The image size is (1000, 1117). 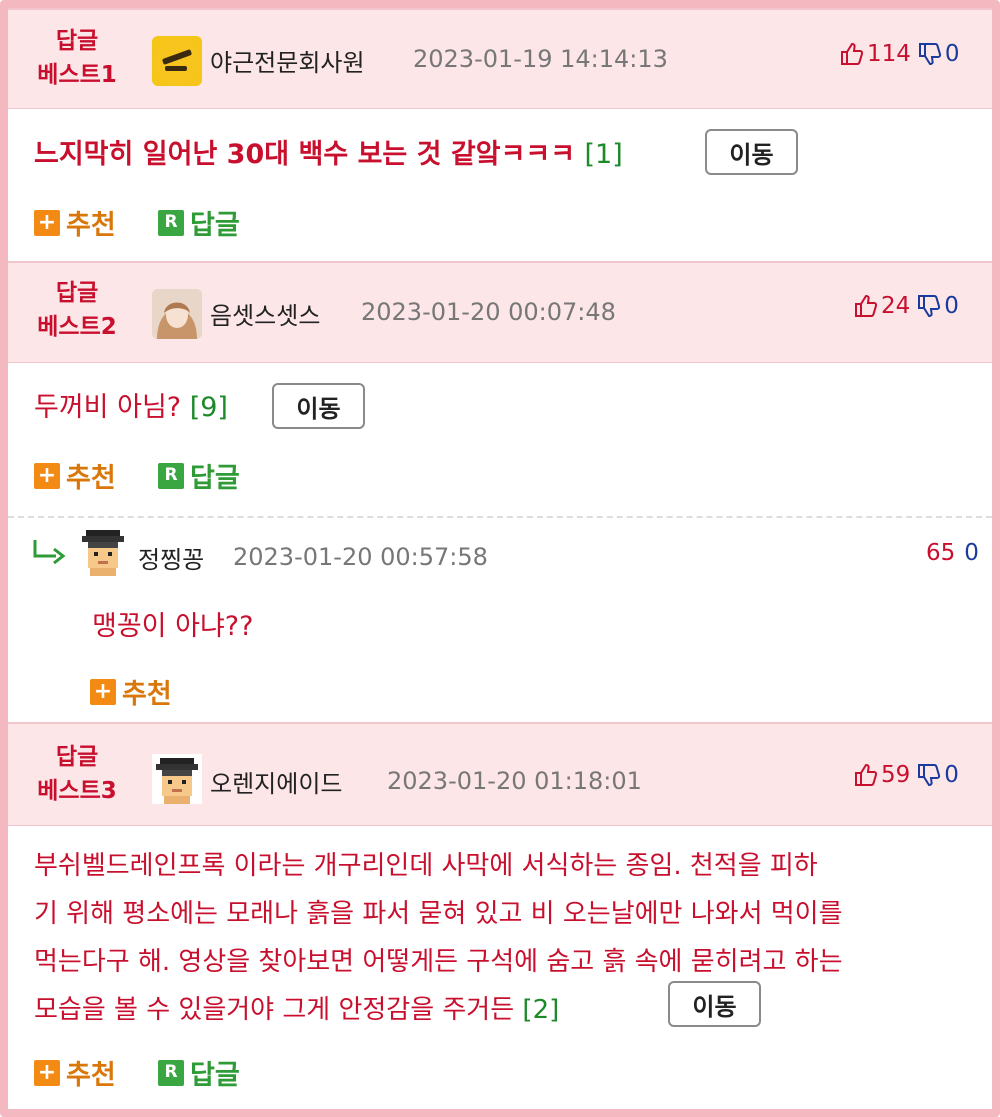 I want to click on comment-date: 2023-01-19 14:14:13, so click(x=540, y=59).